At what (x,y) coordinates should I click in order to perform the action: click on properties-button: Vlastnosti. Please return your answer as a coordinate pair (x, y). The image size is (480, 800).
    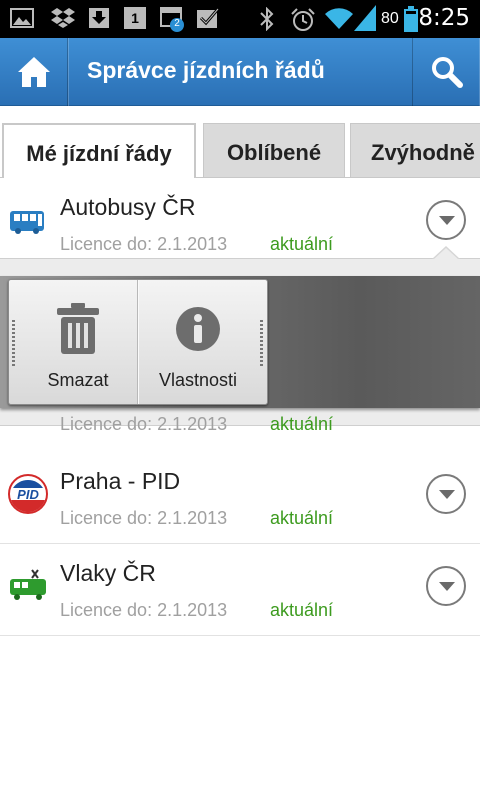
    Looking at the image, I should click on (198, 342).